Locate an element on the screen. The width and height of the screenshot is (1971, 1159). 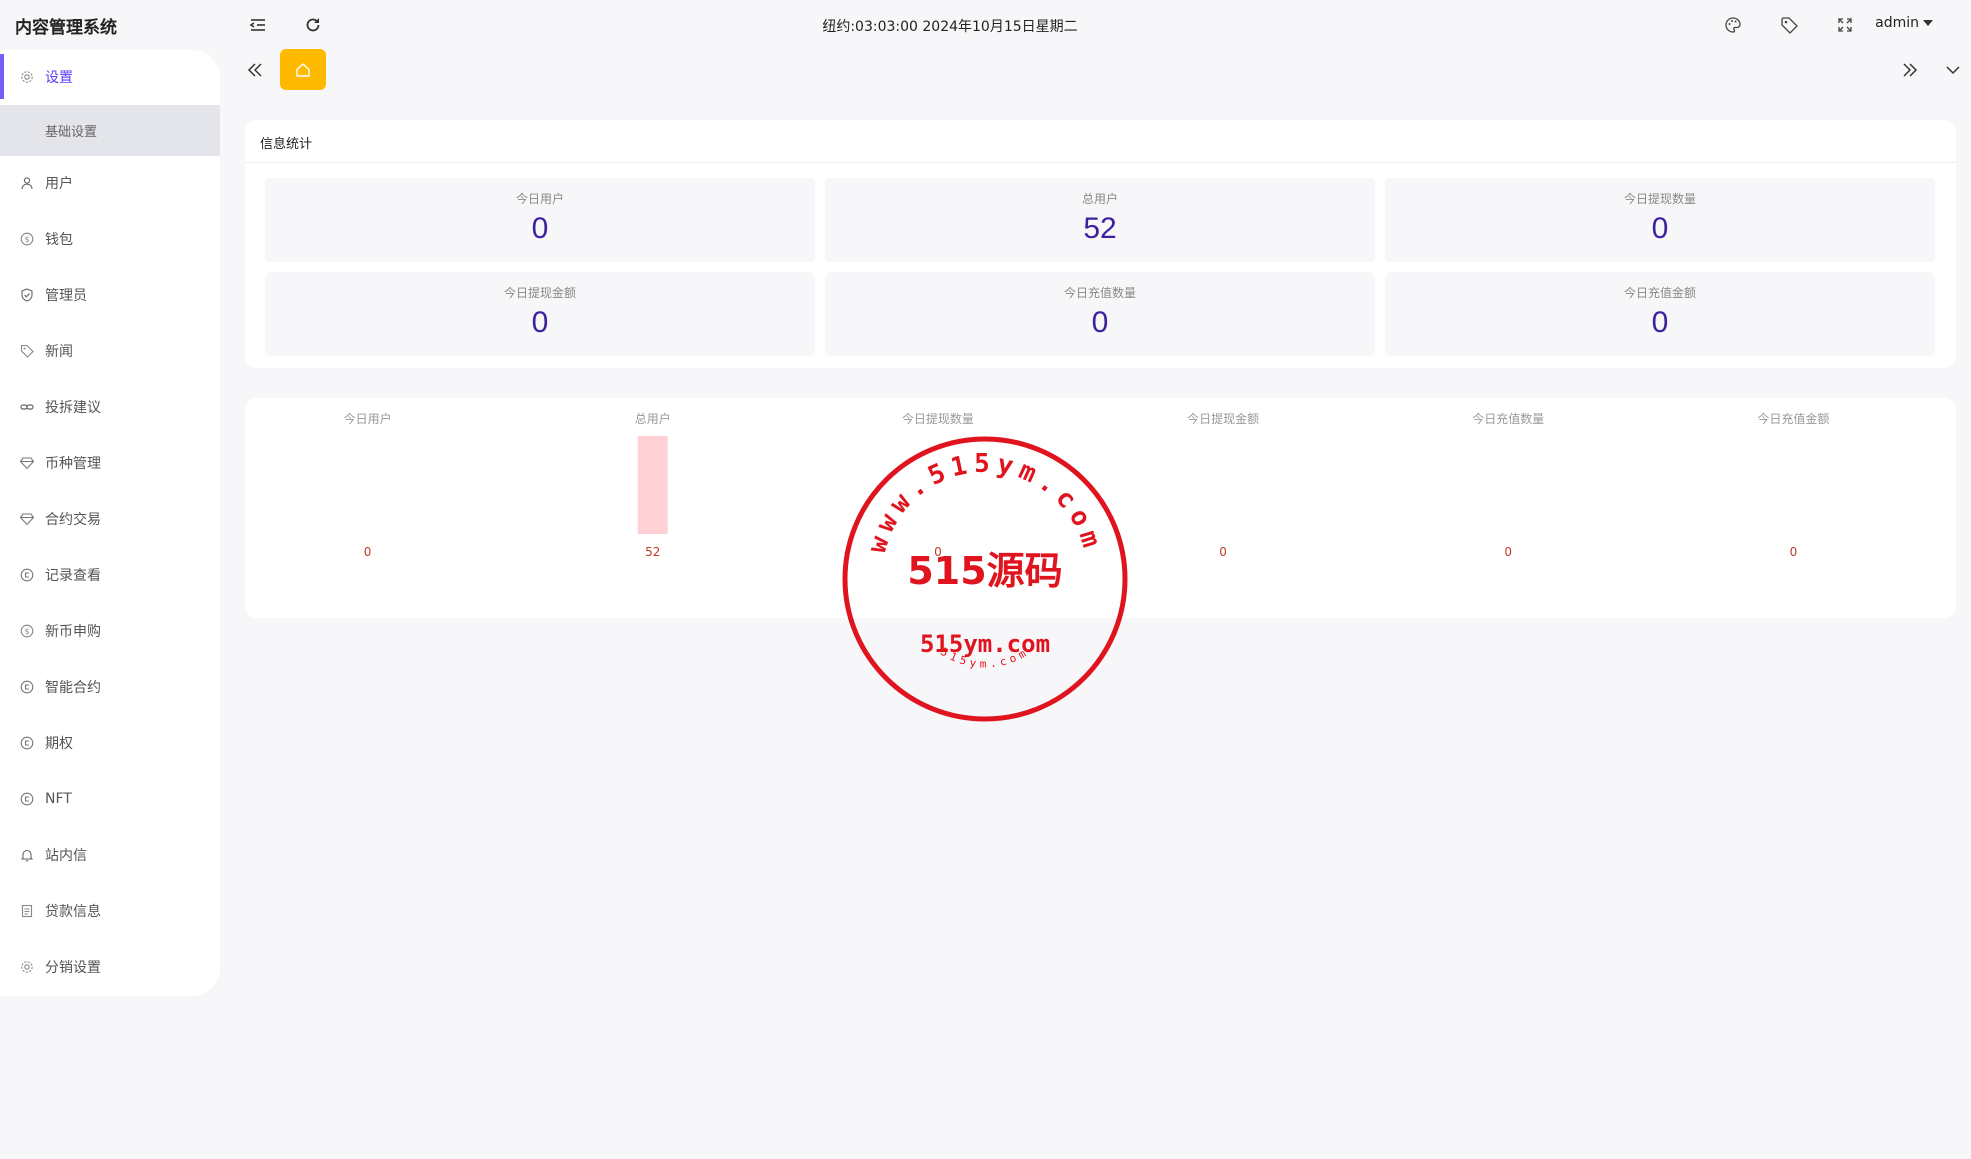
sidebar-item-label: 智能合约 is located at coordinates (73, 687).